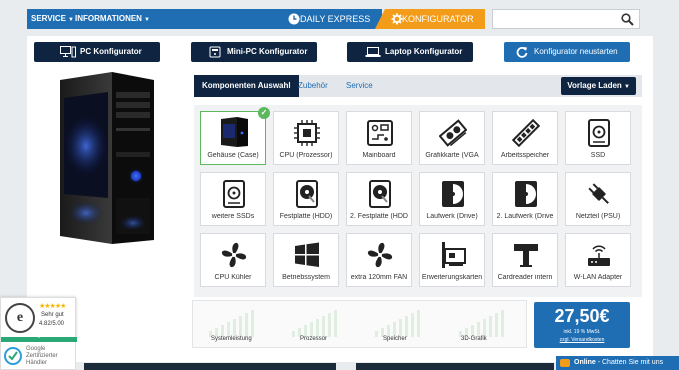  I want to click on component-label: 2. Festplatte (HDD, so click(379, 216).